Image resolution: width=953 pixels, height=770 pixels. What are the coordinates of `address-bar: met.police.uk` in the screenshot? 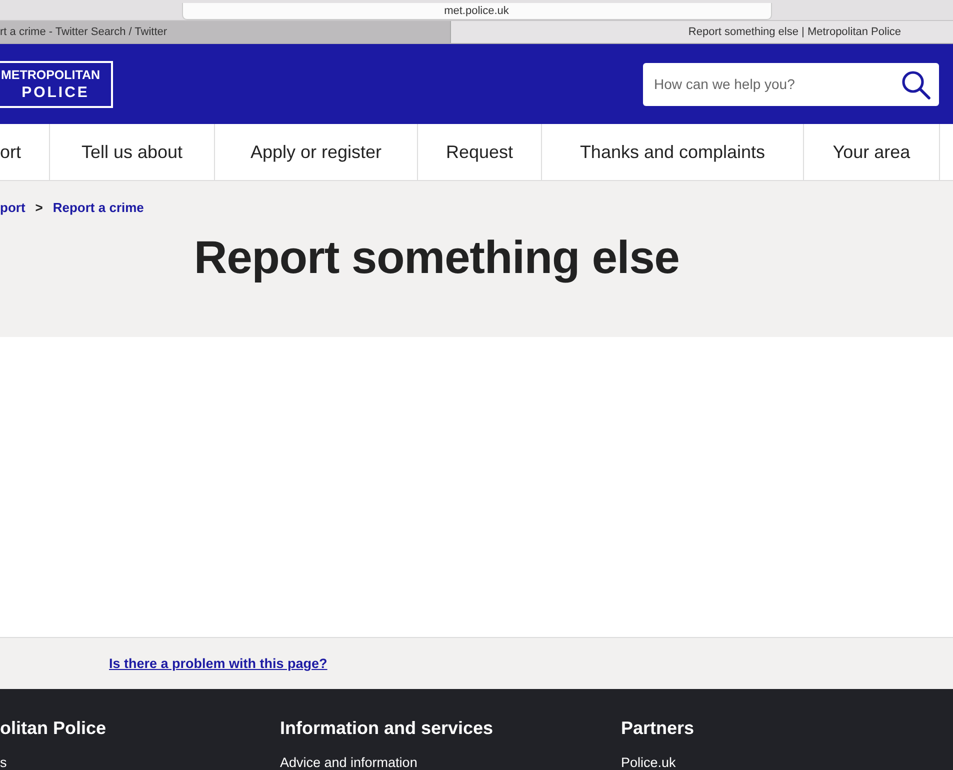 It's located at (477, 11).